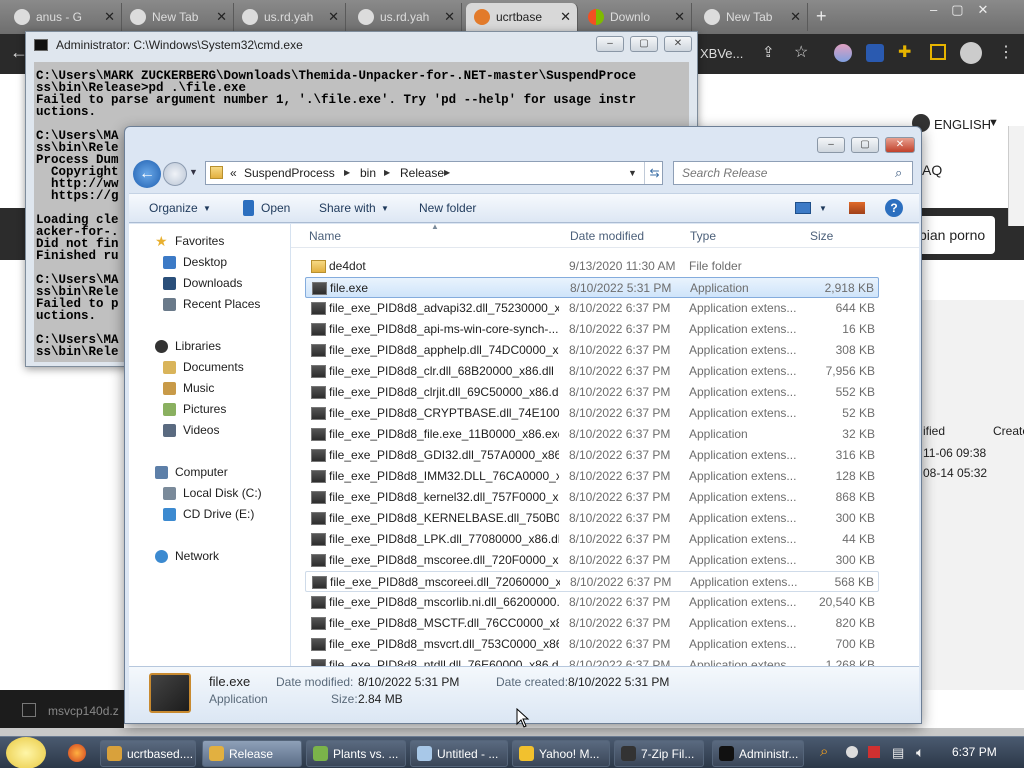 This screenshot has height=768, width=1024. Describe the element at coordinates (857, 208) in the screenshot. I see `preview-pane-icon` at that location.